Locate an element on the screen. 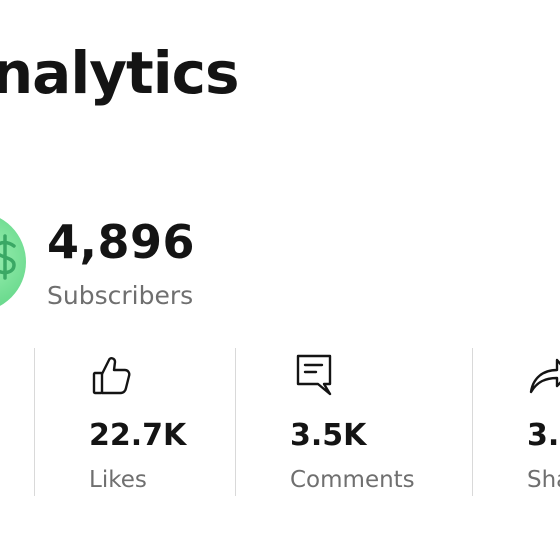 This screenshot has width=560, height=560. share-icon is located at coordinates (544, 376).